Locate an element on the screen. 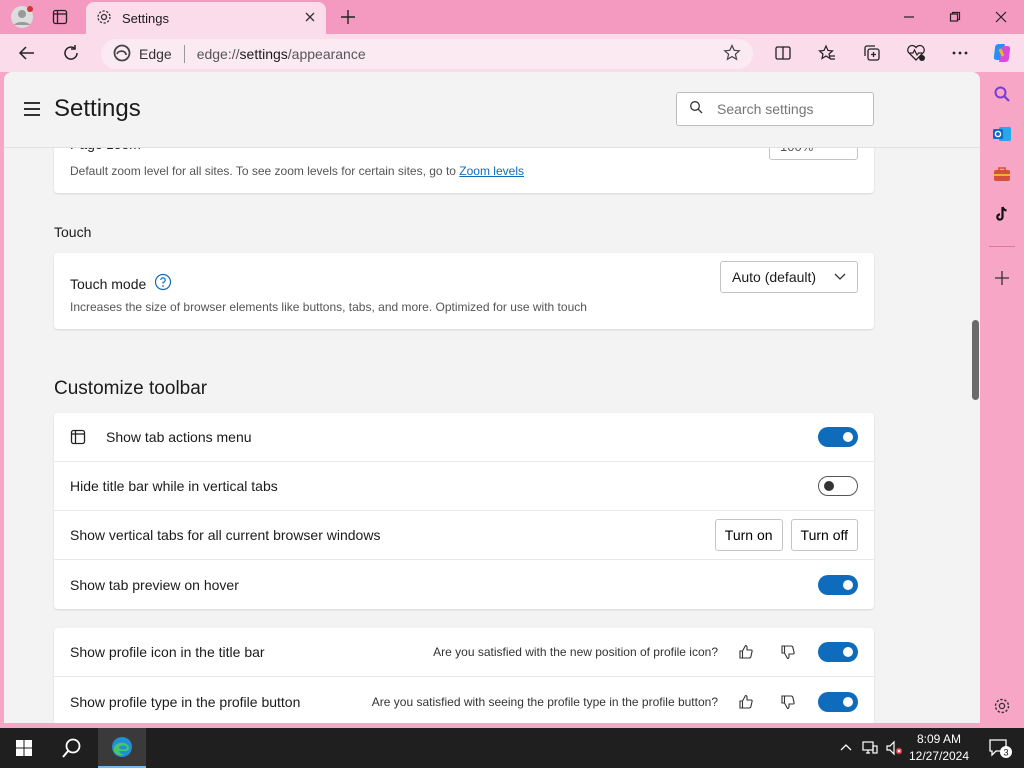 The image size is (1024, 768). back-button is located at coordinates (27, 53).